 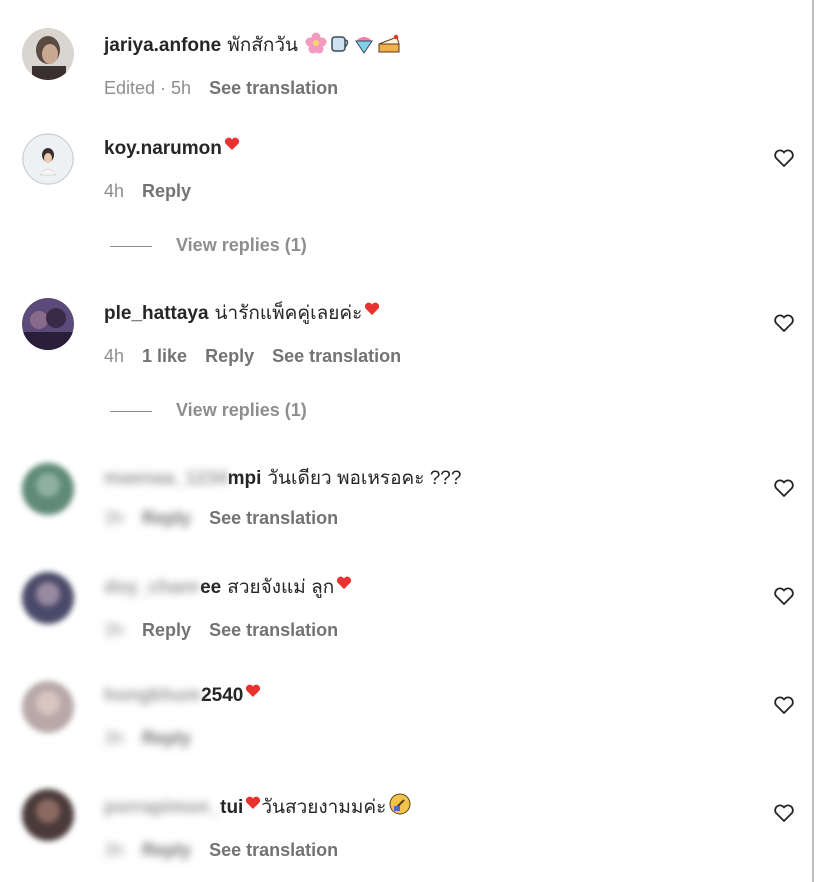 What do you see at coordinates (152, 587) in the screenshot?
I see `comment-username-hidden: doy_chanr` at bounding box center [152, 587].